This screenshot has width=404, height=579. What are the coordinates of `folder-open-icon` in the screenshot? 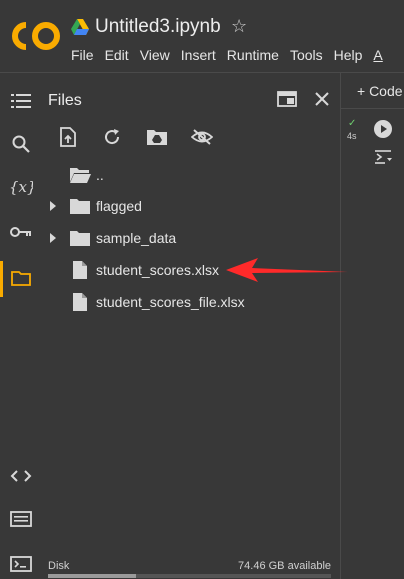 It's located at (80, 175).